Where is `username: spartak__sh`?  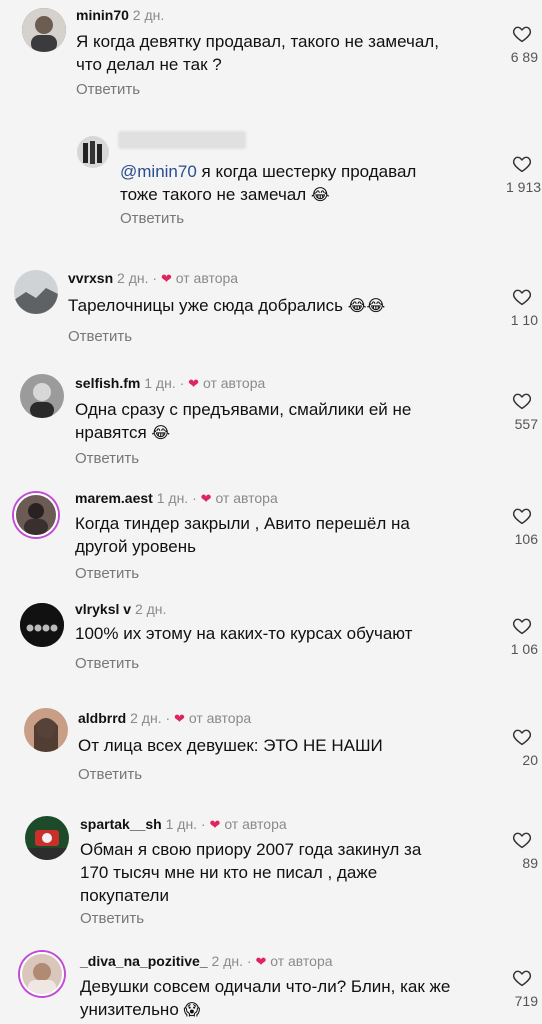 username: spartak__sh is located at coordinates (121, 824).